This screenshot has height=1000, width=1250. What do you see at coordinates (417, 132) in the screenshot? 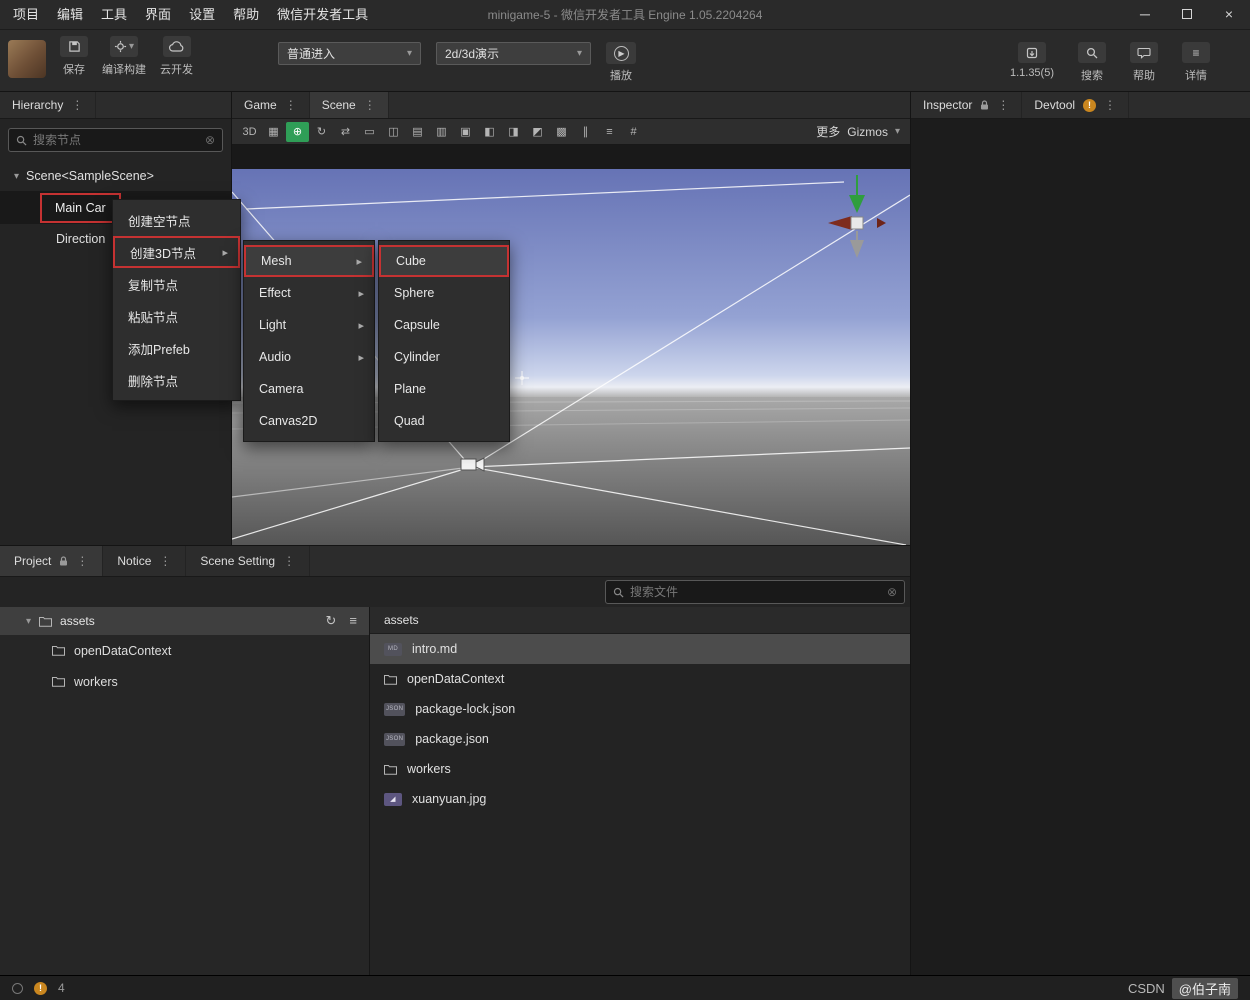
I see `tool-align-top-icon: ▤` at bounding box center [417, 132].